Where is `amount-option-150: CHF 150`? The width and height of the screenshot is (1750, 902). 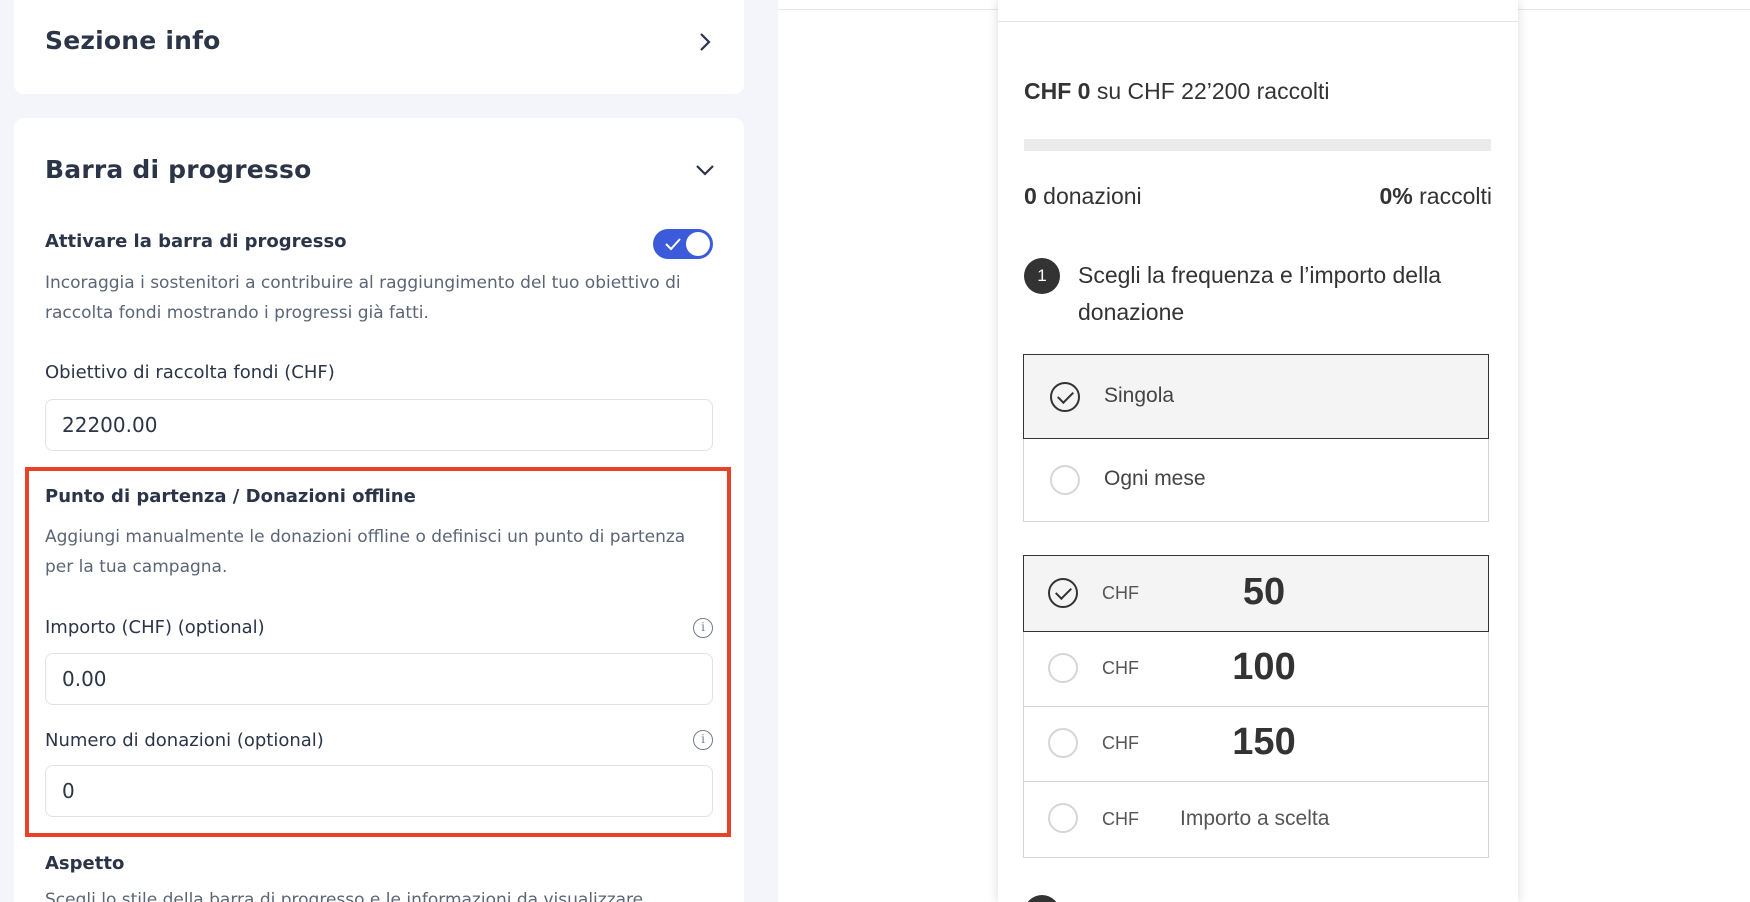
amount-option-150: CHF 150 is located at coordinates (1256, 744).